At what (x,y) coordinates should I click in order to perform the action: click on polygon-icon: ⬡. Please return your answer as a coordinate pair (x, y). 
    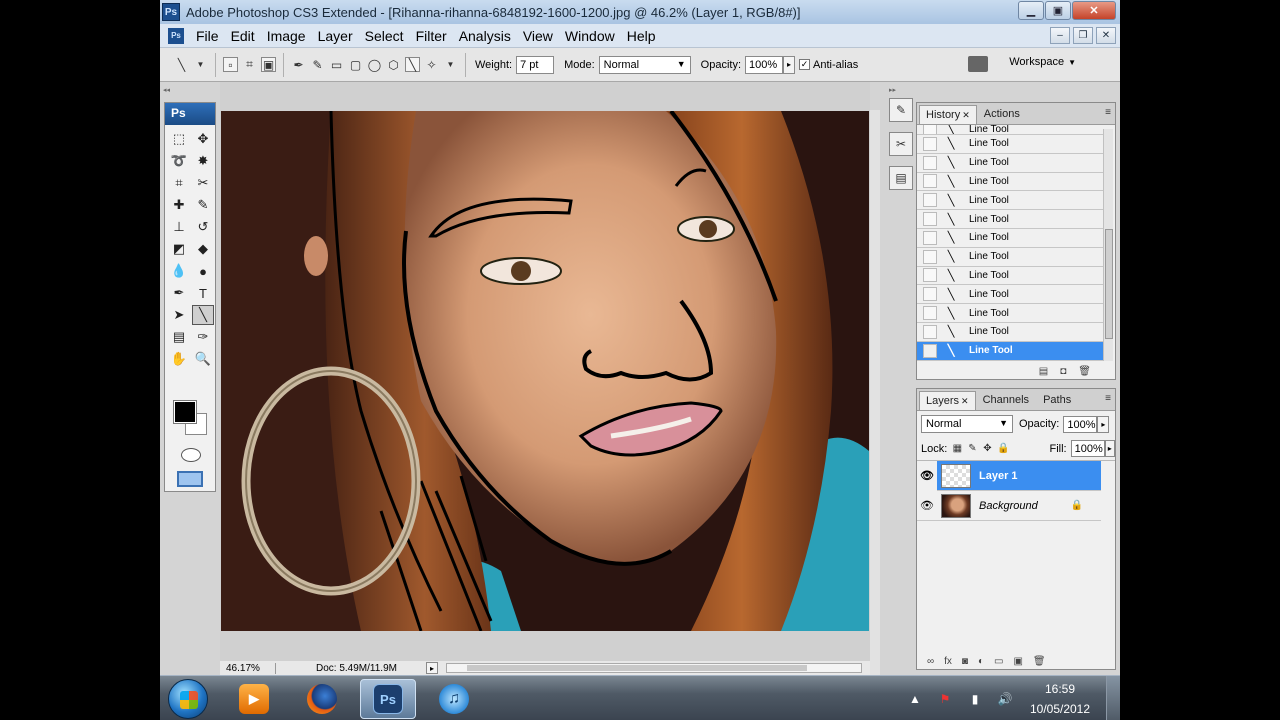
    Looking at the image, I should click on (393, 64).